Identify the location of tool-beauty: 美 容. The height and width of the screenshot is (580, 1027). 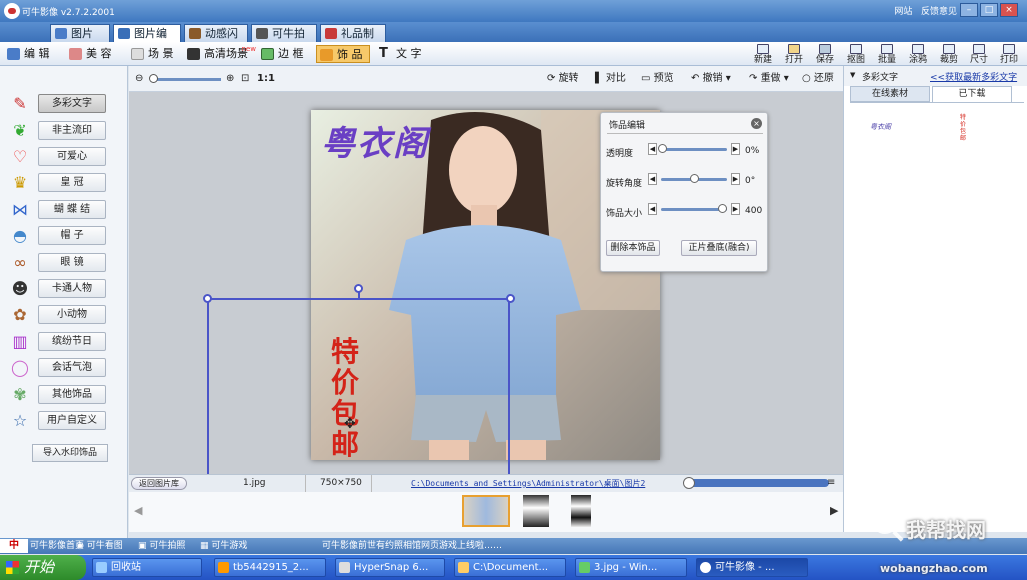
(92, 54).